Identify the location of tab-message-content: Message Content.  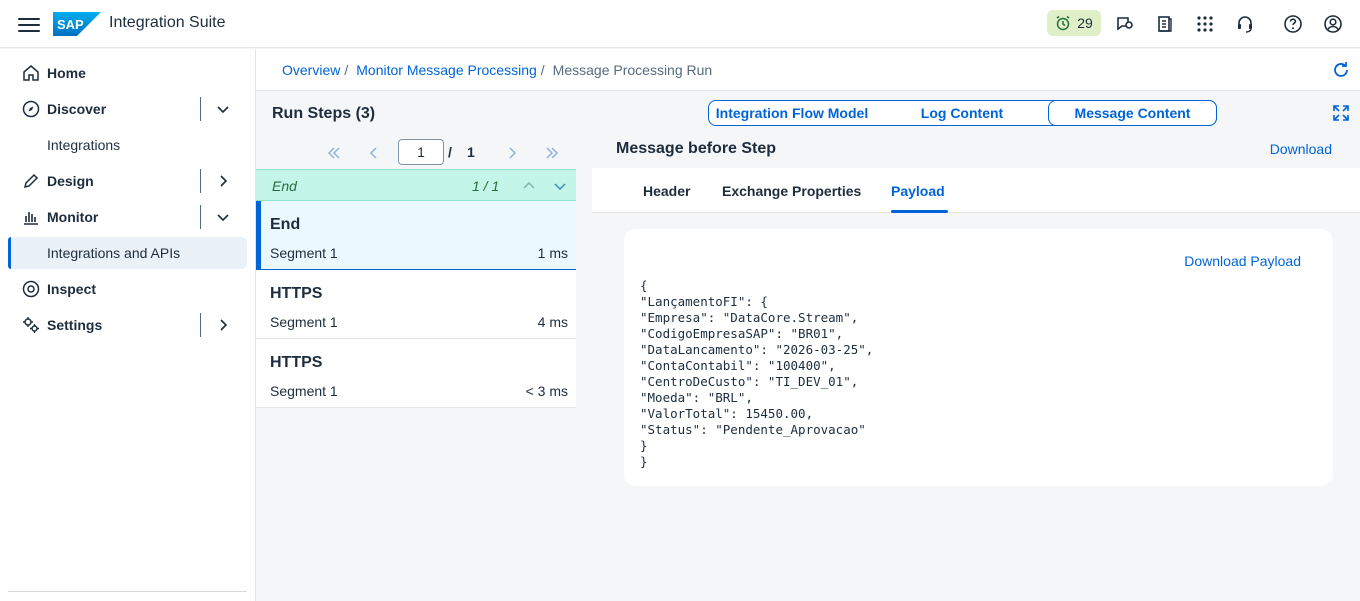
(1132, 113).